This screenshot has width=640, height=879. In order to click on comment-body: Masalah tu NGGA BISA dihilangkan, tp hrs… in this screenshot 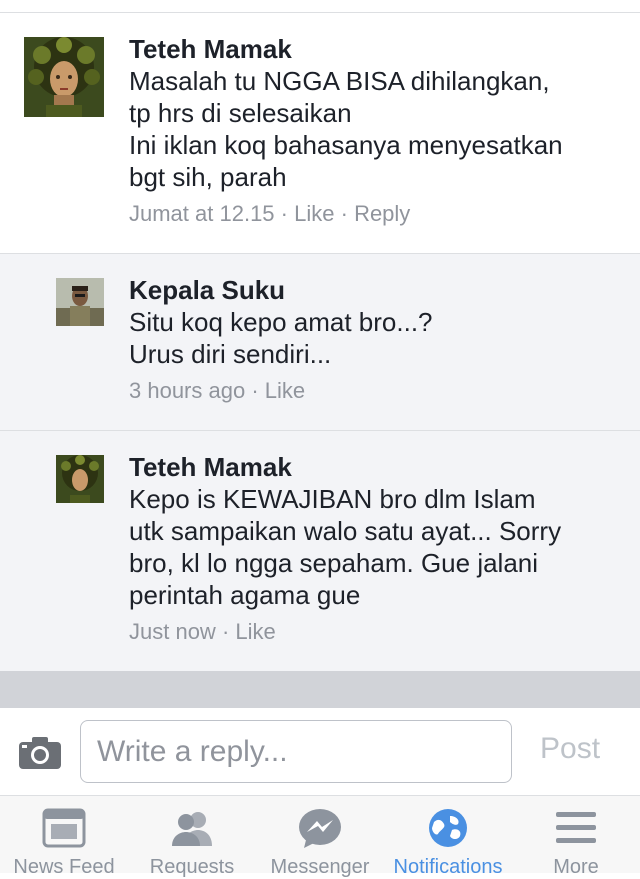, I will do `click(374, 129)`.